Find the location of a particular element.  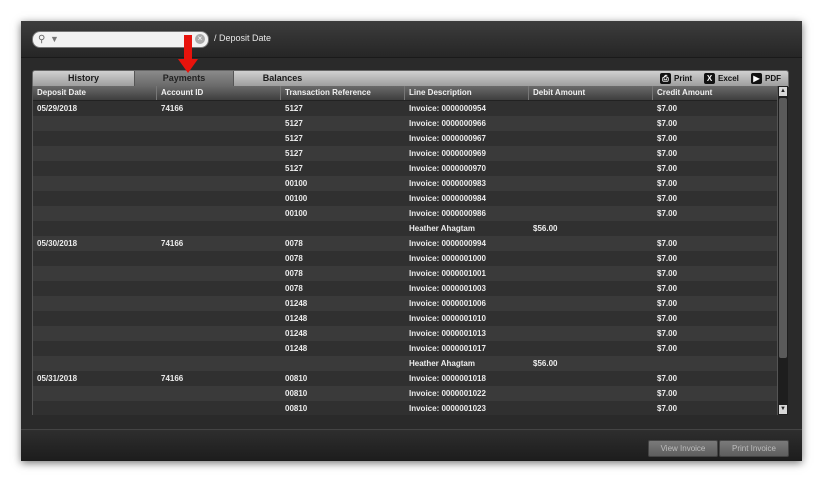

cell-transaction-reference is located at coordinates (343, 228).